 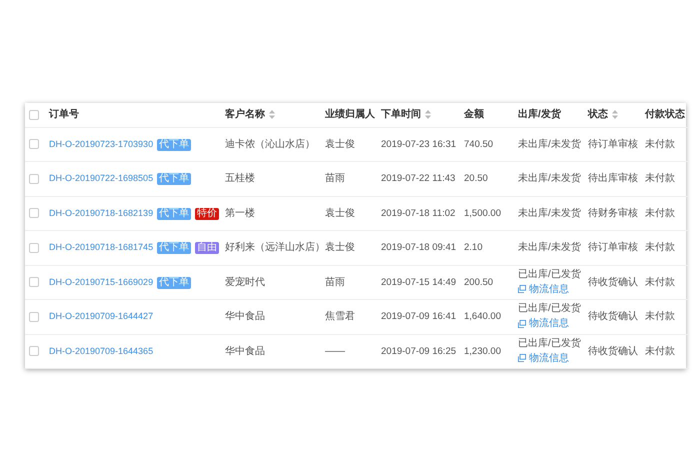 I want to click on table-cell: 待财务审核, so click(x=613, y=213).